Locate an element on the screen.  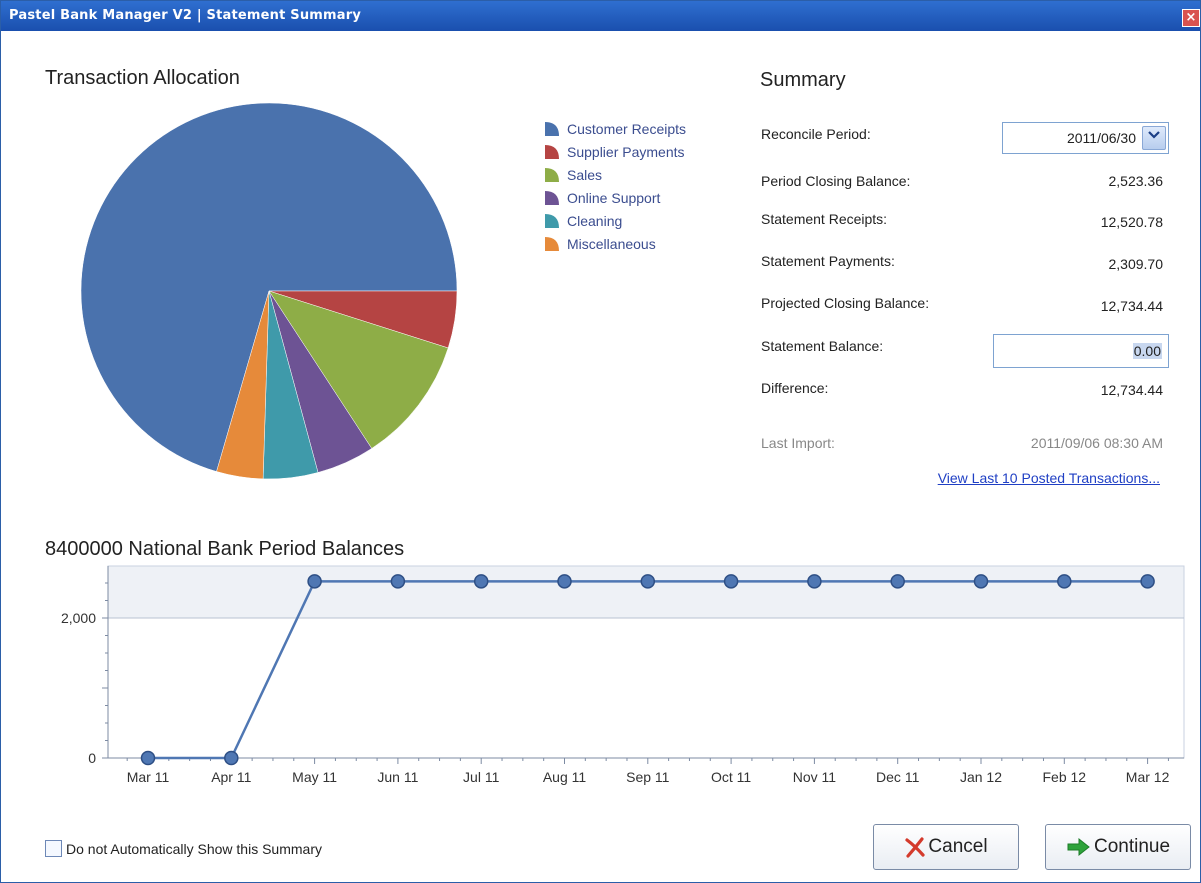
x-tick-label: Nov 11 is located at coordinates (815, 777).